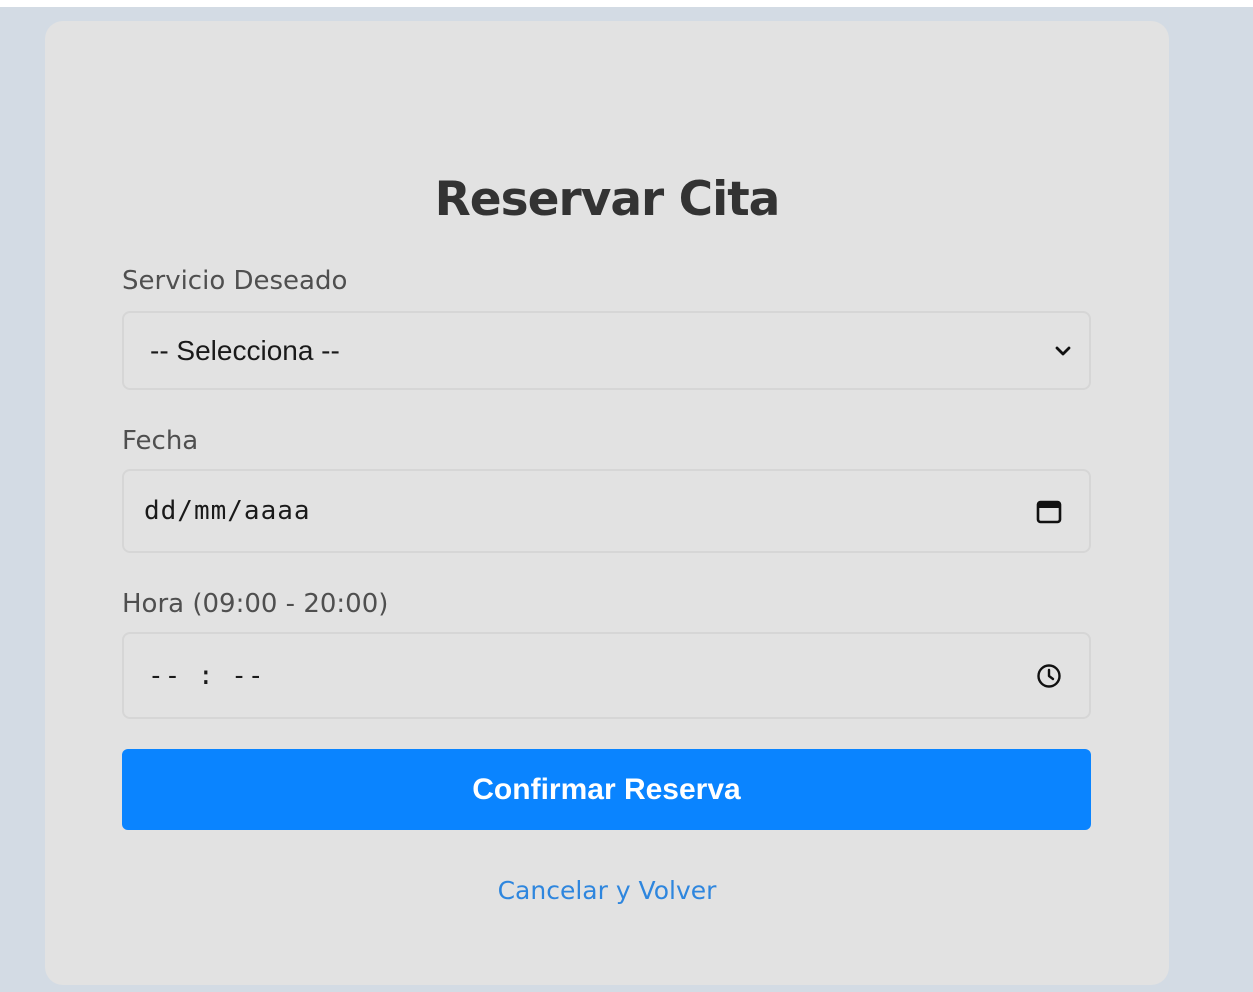  I want to click on calendar-icon, so click(1049, 511).